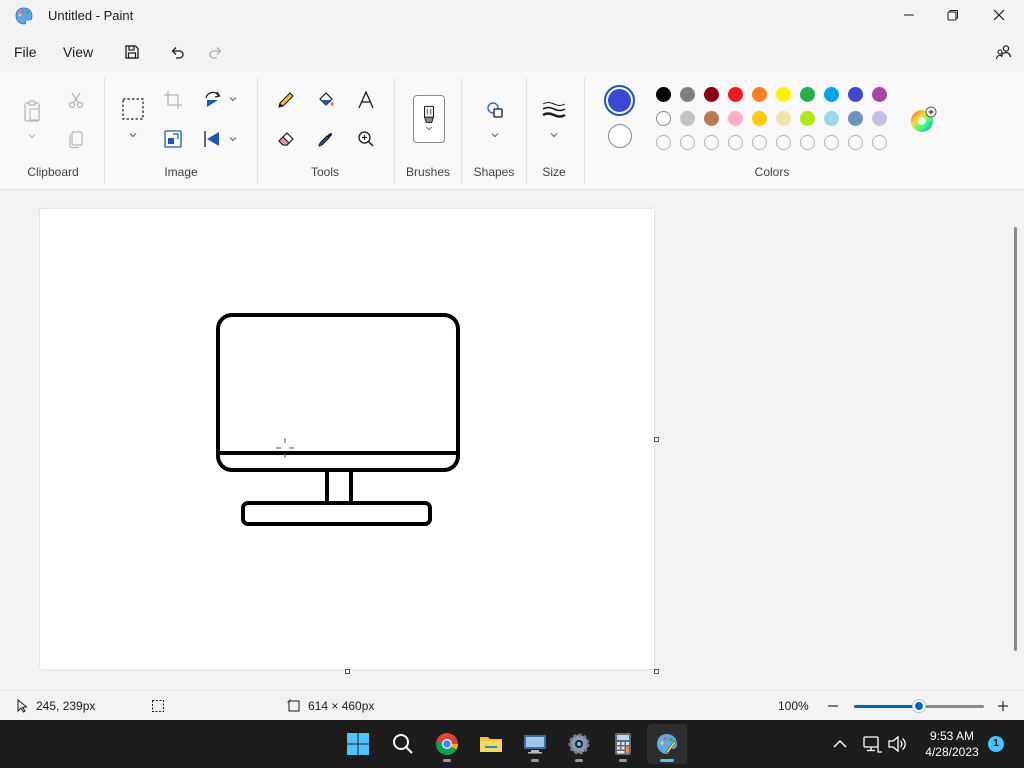 The width and height of the screenshot is (1024, 768). What do you see at coordinates (535, 744) in the screenshot?
I see `taskbar-remote-desktop` at bounding box center [535, 744].